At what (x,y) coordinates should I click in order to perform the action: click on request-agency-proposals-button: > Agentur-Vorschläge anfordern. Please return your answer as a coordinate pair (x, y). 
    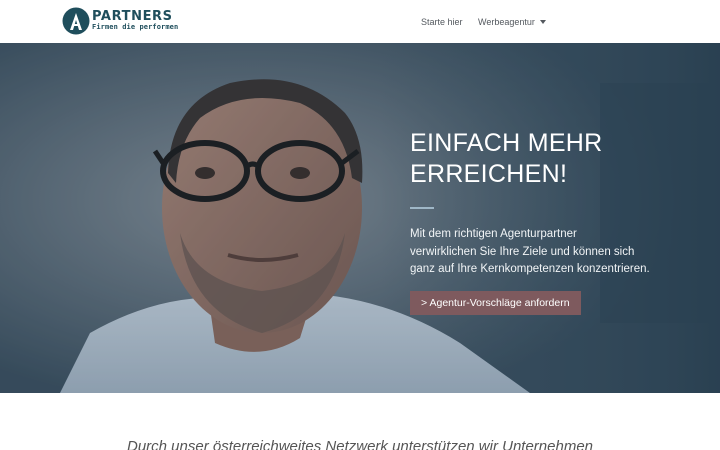
    Looking at the image, I should click on (495, 302).